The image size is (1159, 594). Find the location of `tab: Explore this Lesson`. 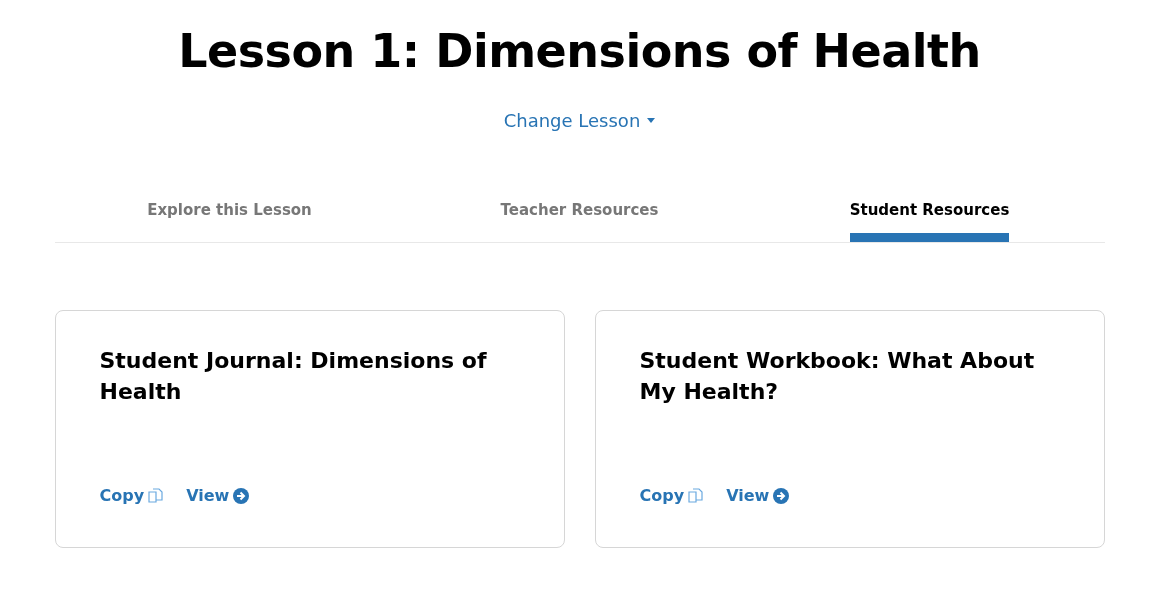

tab: Explore this Lesson is located at coordinates (229, 217).